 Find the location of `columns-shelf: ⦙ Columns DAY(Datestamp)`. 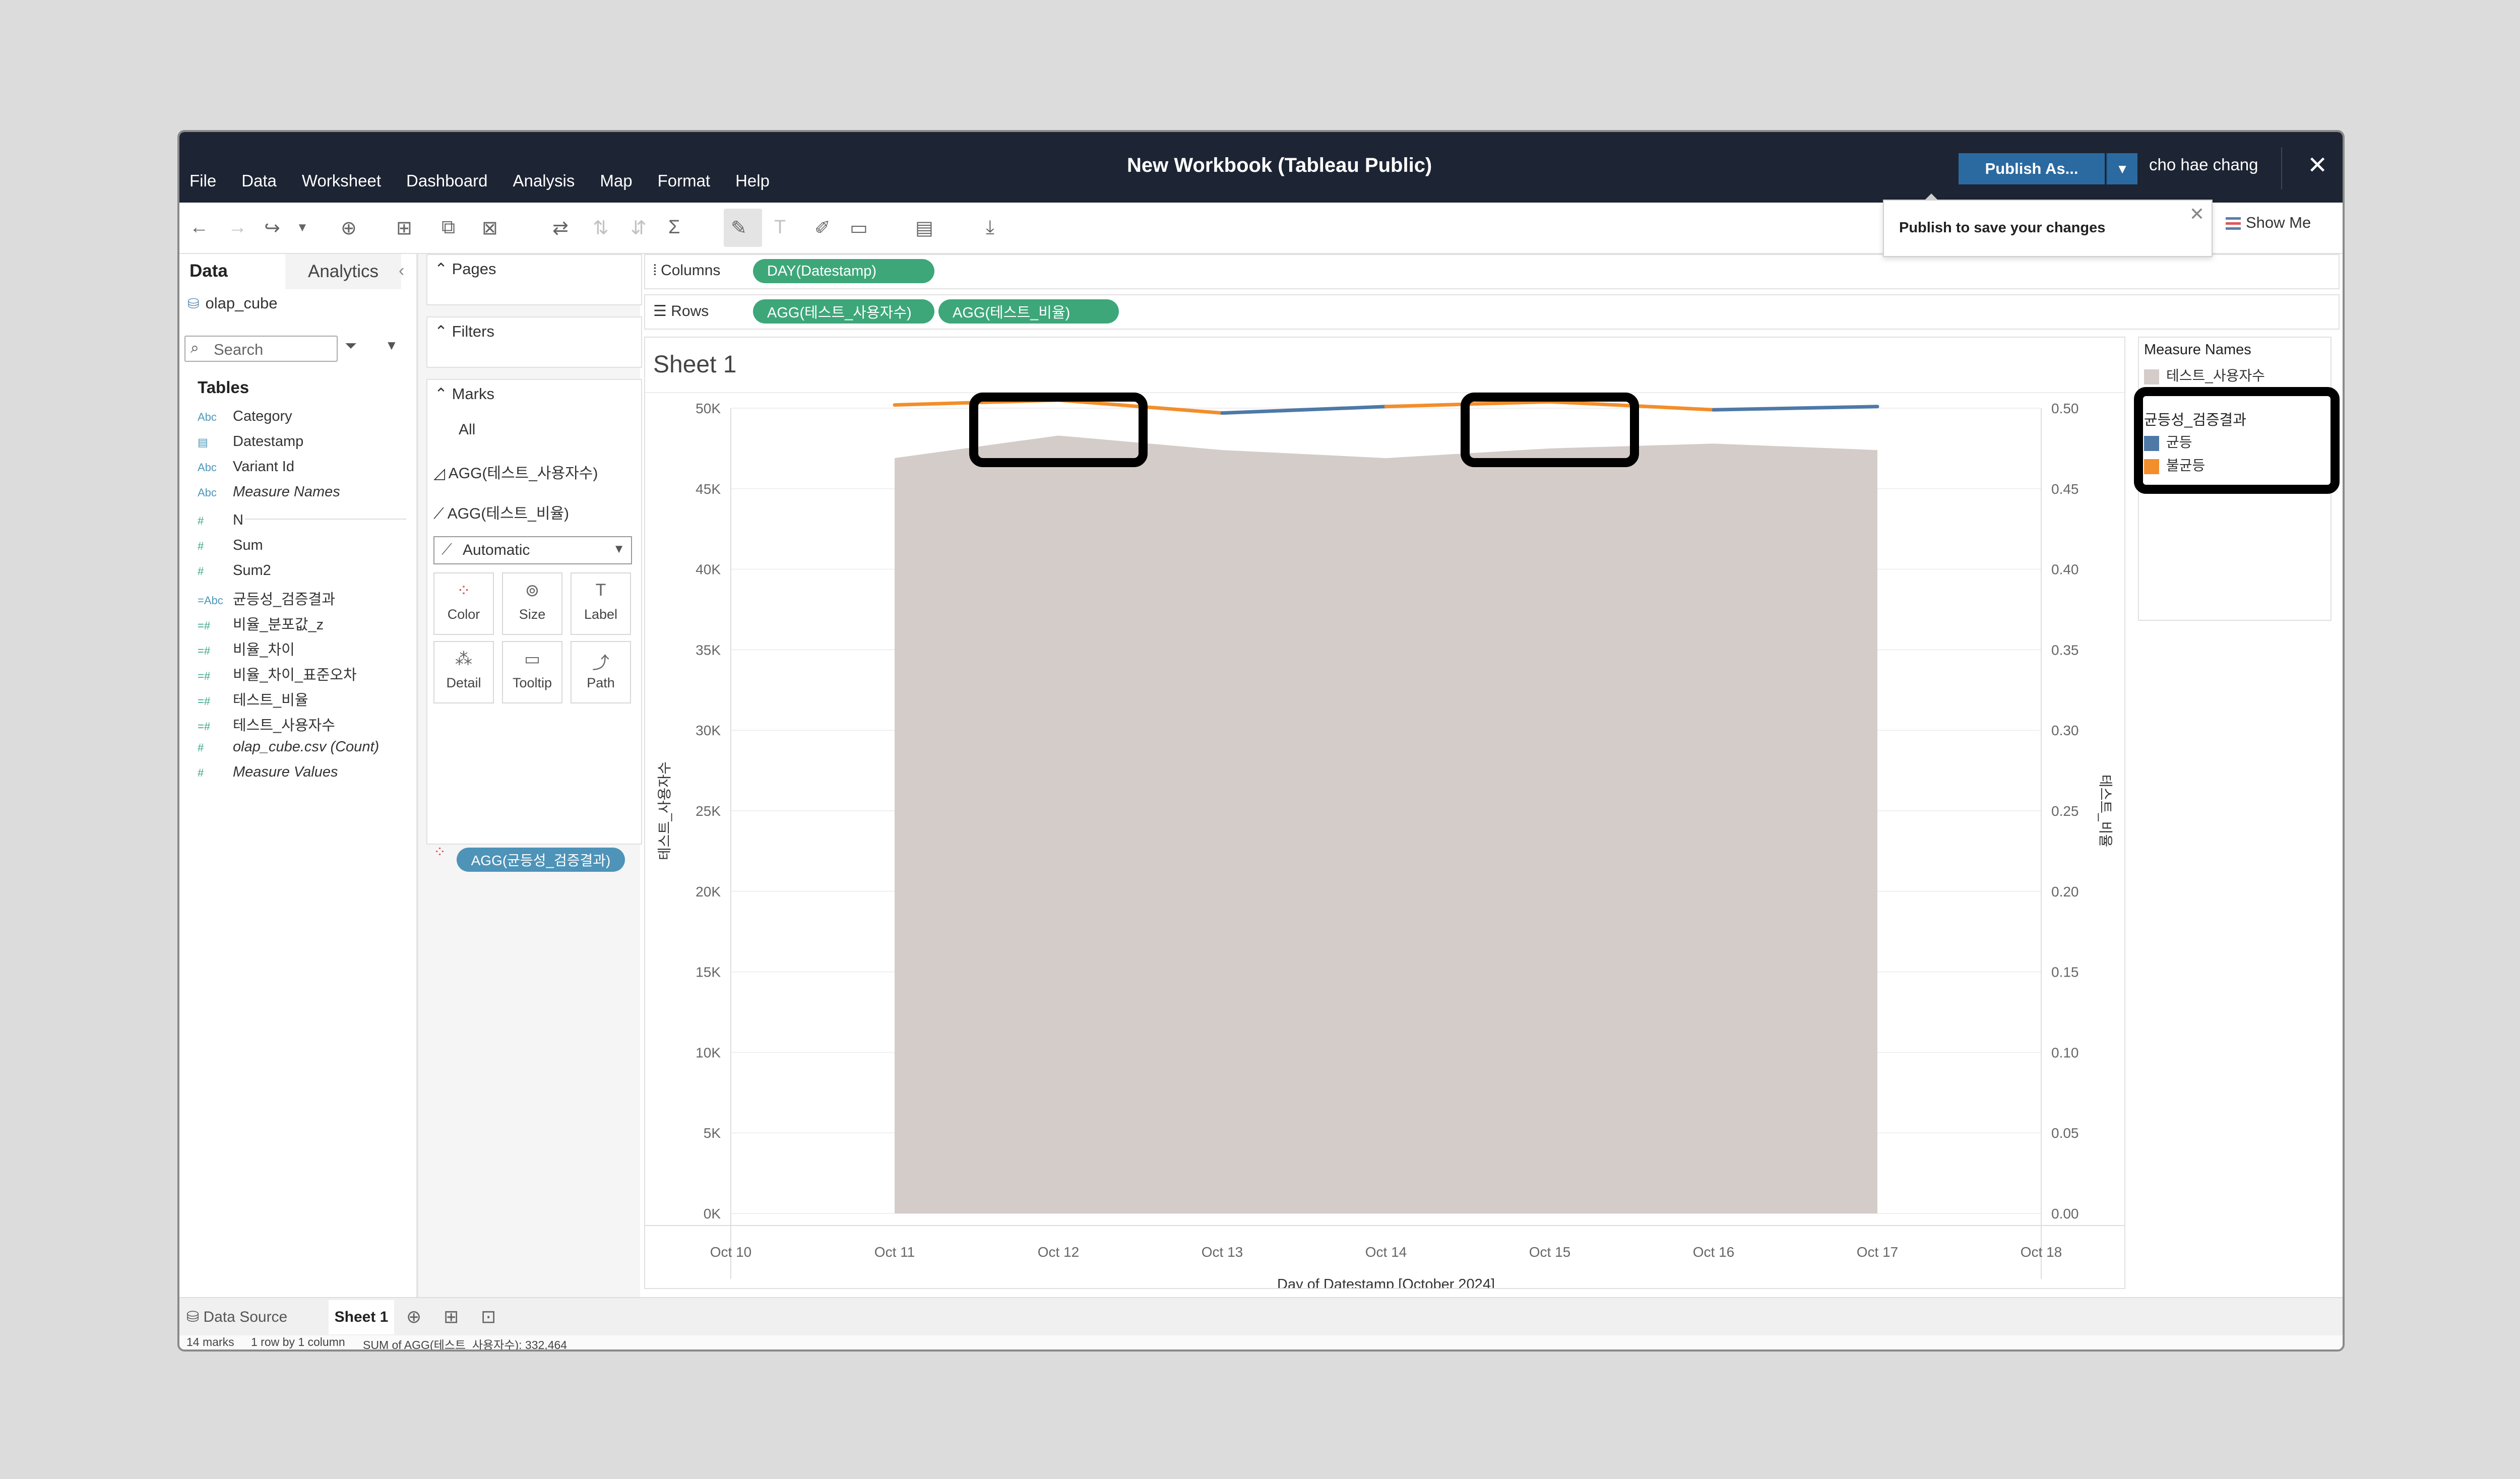

columns-shelf: ⦙ Columns DAY(Datestamp) is located at coordinates (1492, 271).